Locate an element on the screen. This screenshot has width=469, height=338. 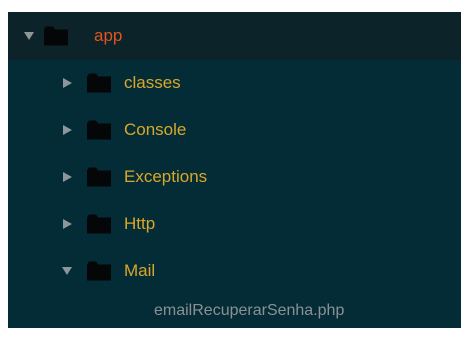
tree-item-label: Http is located at coordinates (140, 223).